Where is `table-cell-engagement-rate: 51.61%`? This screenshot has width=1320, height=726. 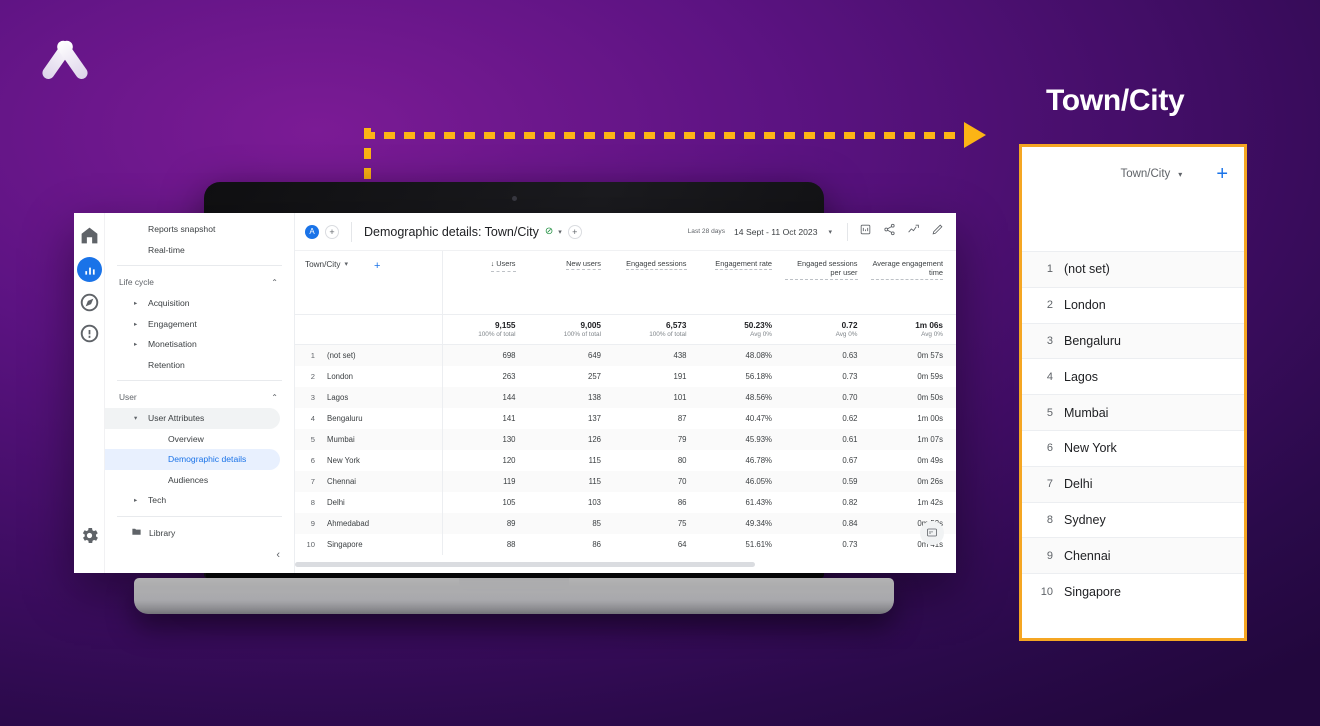
table-cell-engagement-rate: 51.61% is located at coordinates (758, 544).